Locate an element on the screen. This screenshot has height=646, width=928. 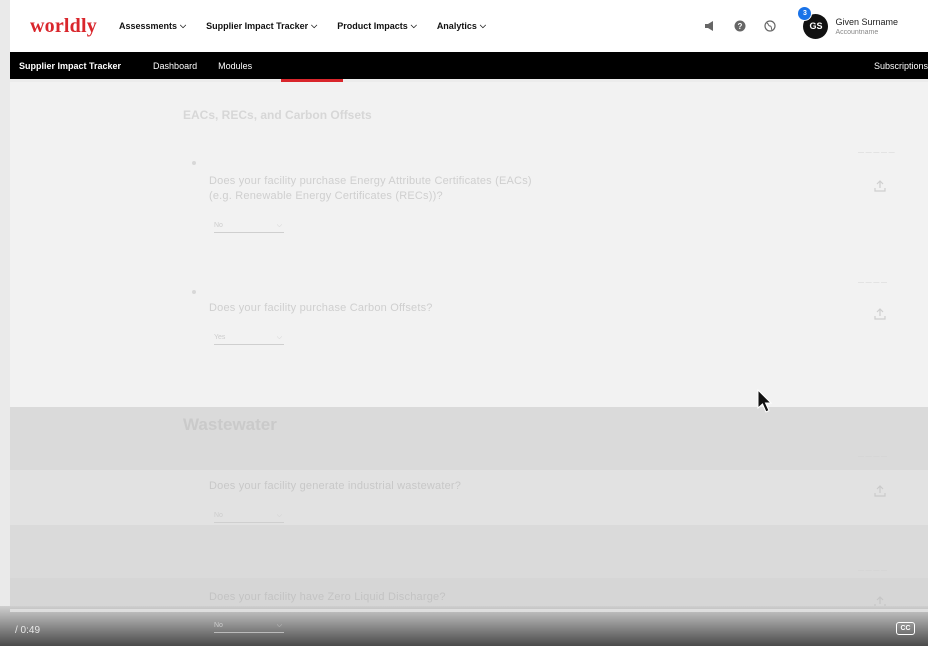
avatar: GS 3 is located at coordinates (813, 22).